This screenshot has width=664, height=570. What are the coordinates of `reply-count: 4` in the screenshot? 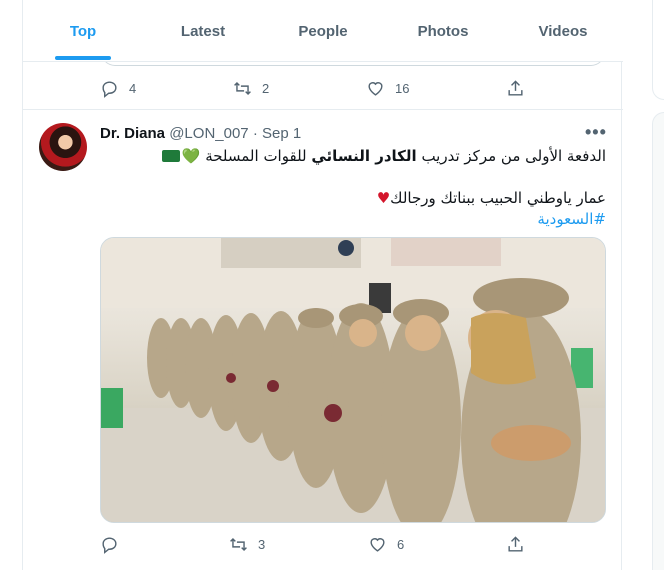 It's located at (133, 88).